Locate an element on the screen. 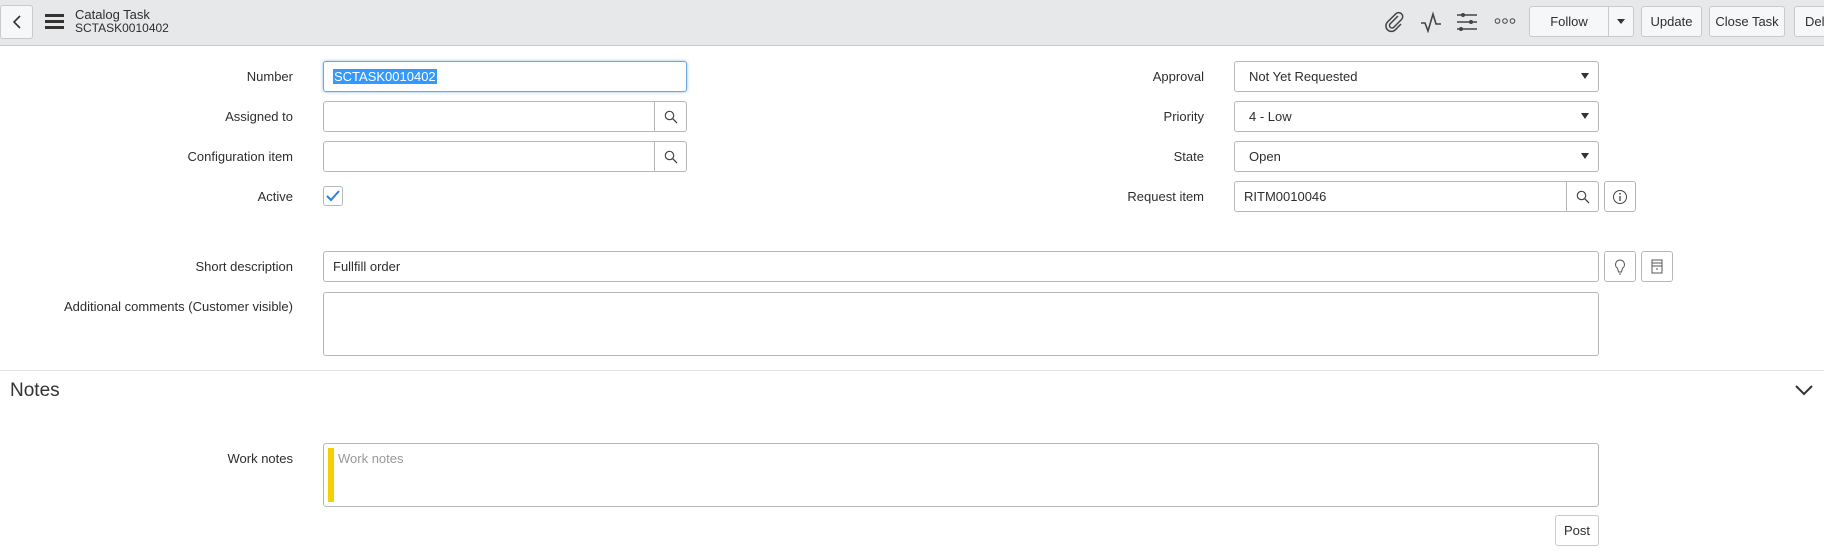  short-description-value: Fullfill order is located at coordinates (367, 266).